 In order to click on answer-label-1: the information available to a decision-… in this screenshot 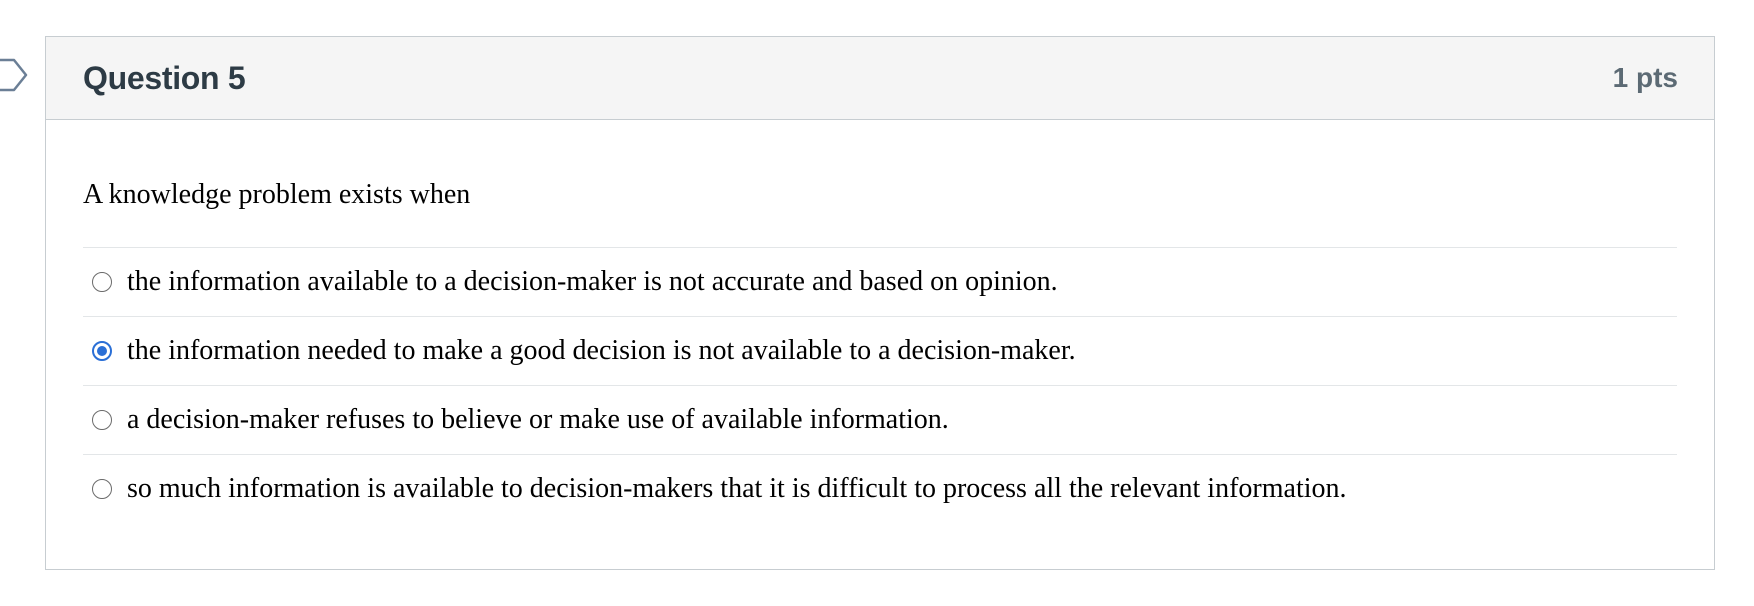, I will do `click(592, 282)`.